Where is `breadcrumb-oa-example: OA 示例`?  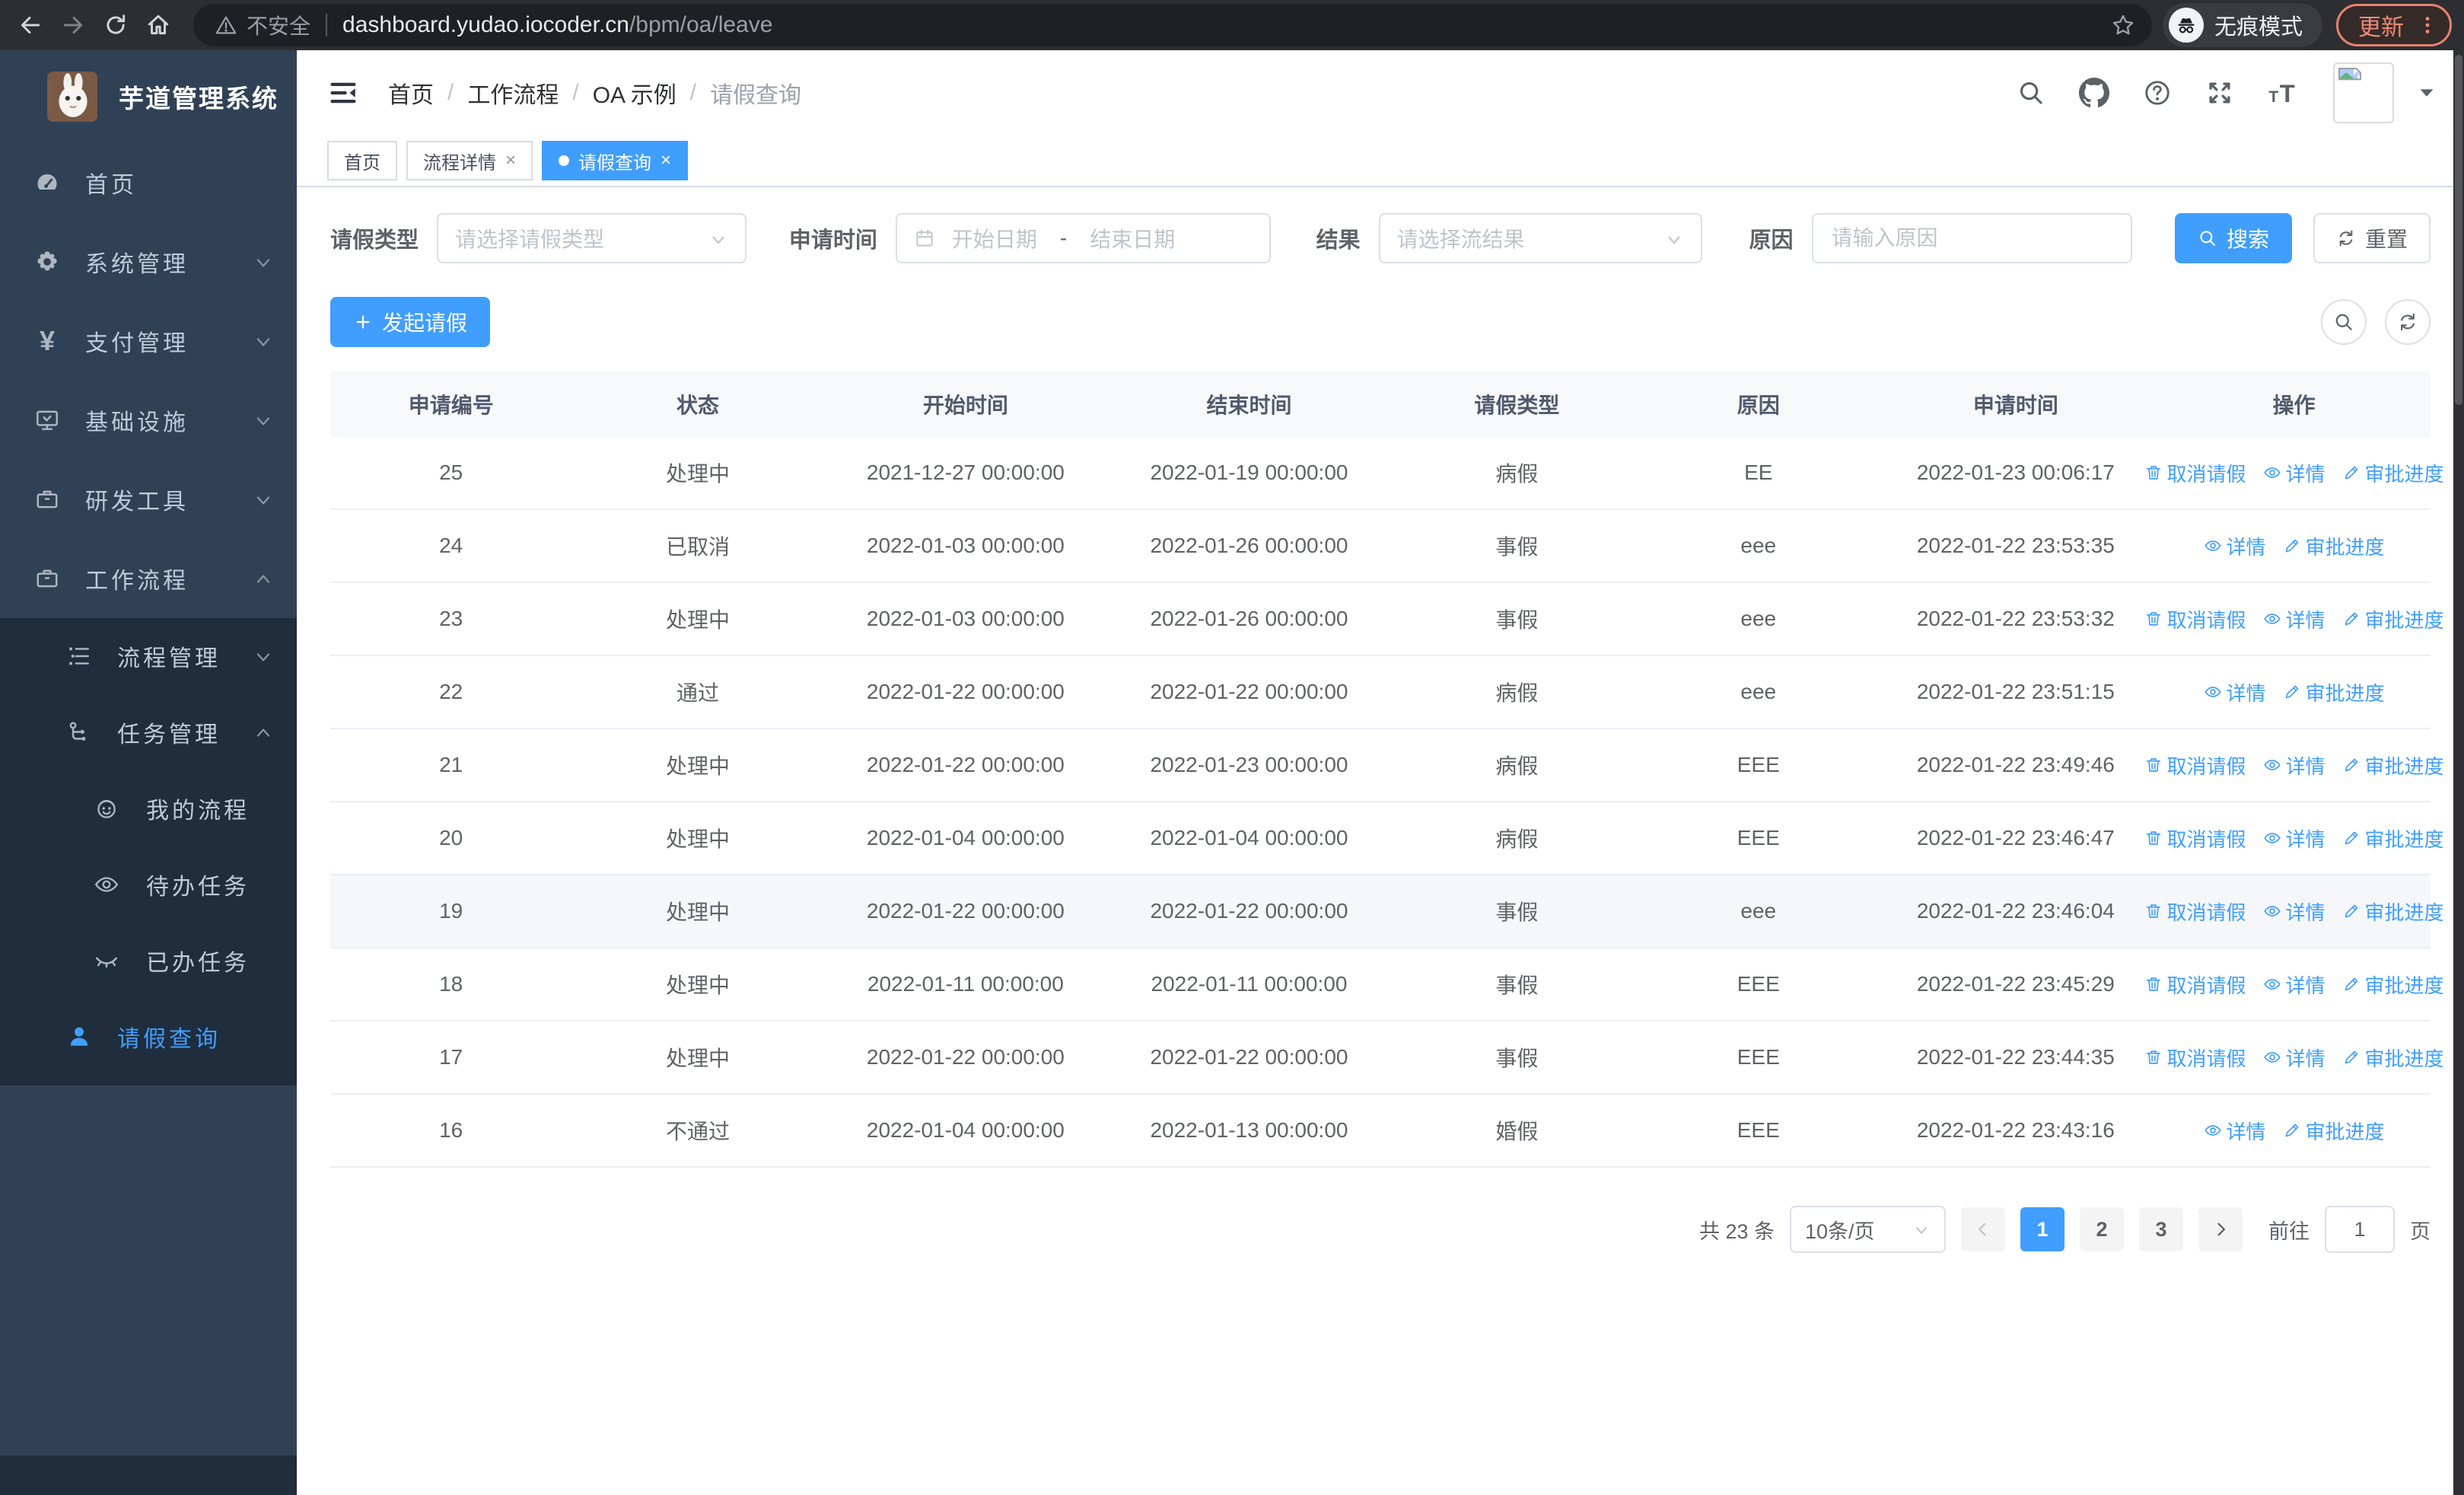
breadcrumb-oa-example: OA 示例 is located at coordinates (634, 93).